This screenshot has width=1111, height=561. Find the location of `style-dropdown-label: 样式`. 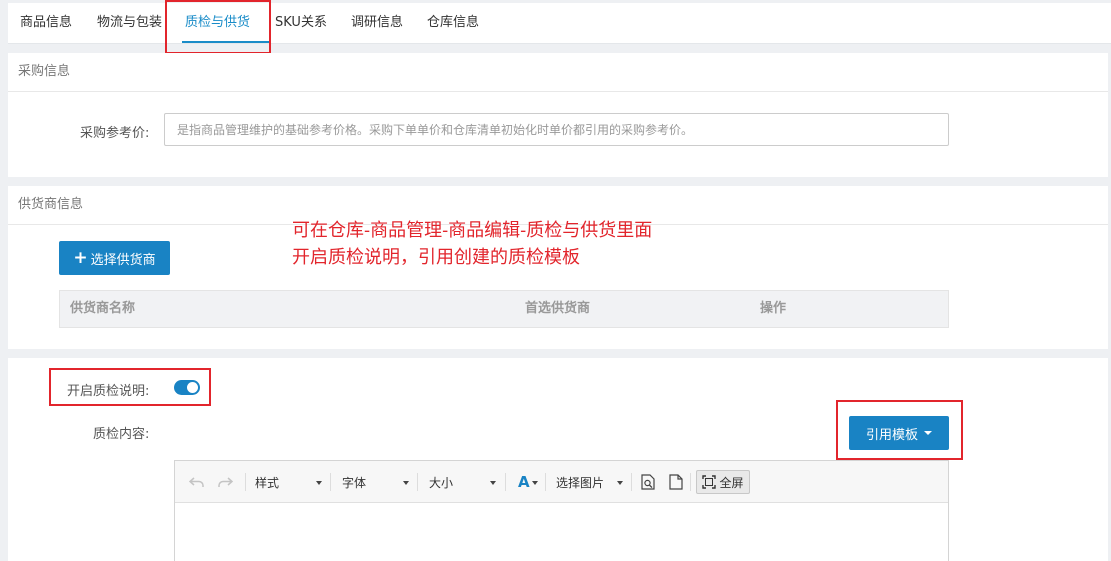

style-dropdown-label: 样式 is located at coordinates (267, 482).